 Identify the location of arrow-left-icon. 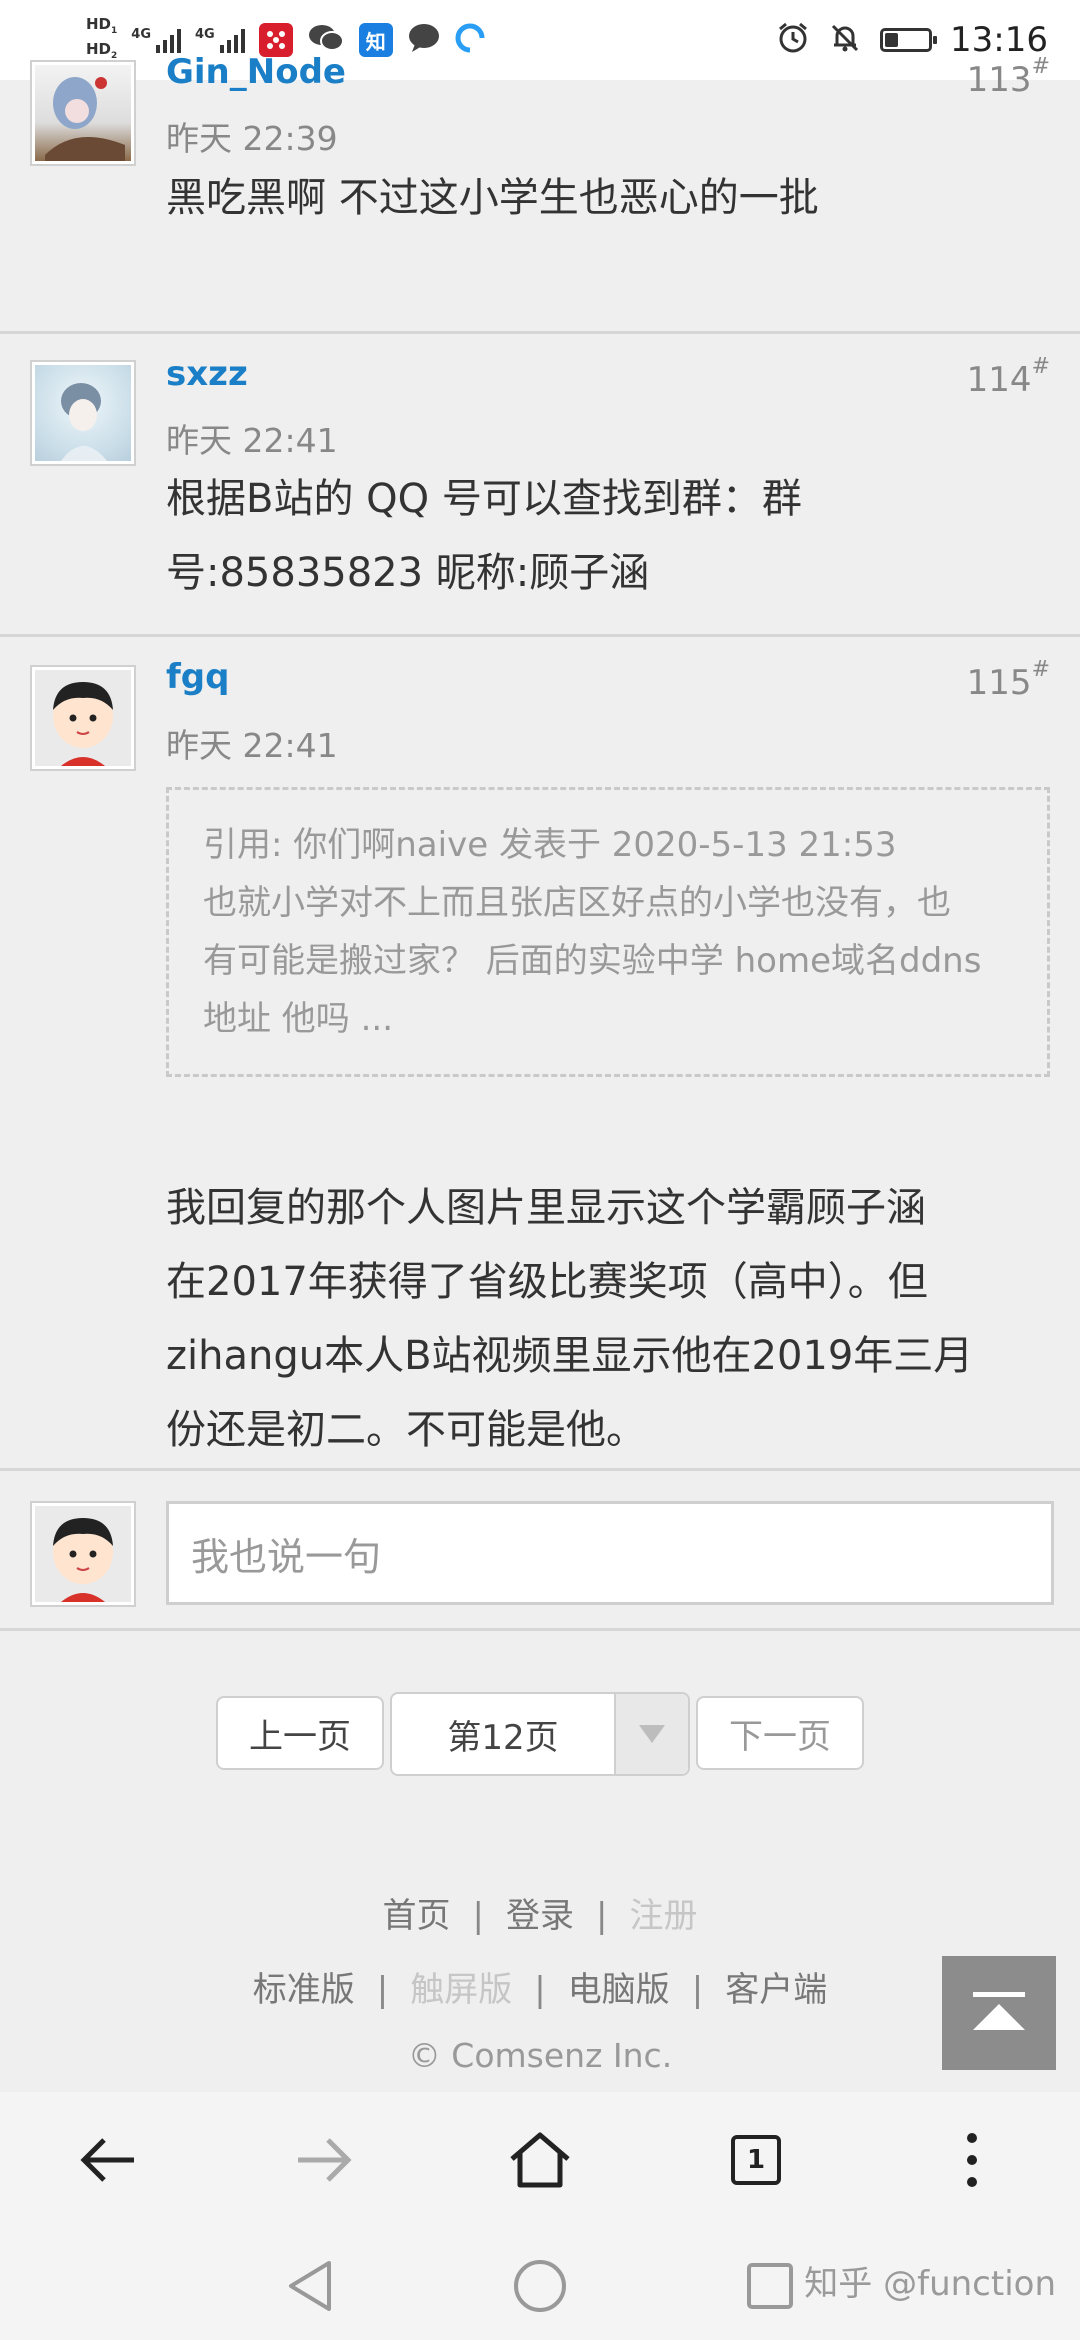
(107, 2160).